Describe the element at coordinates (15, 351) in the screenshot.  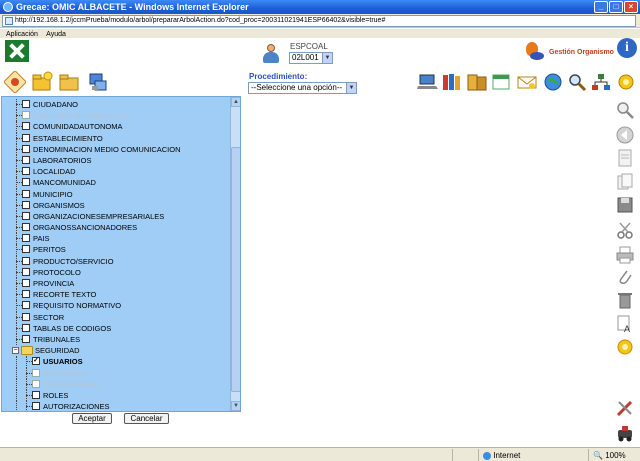
I see `collapse-icon: −` at that location.